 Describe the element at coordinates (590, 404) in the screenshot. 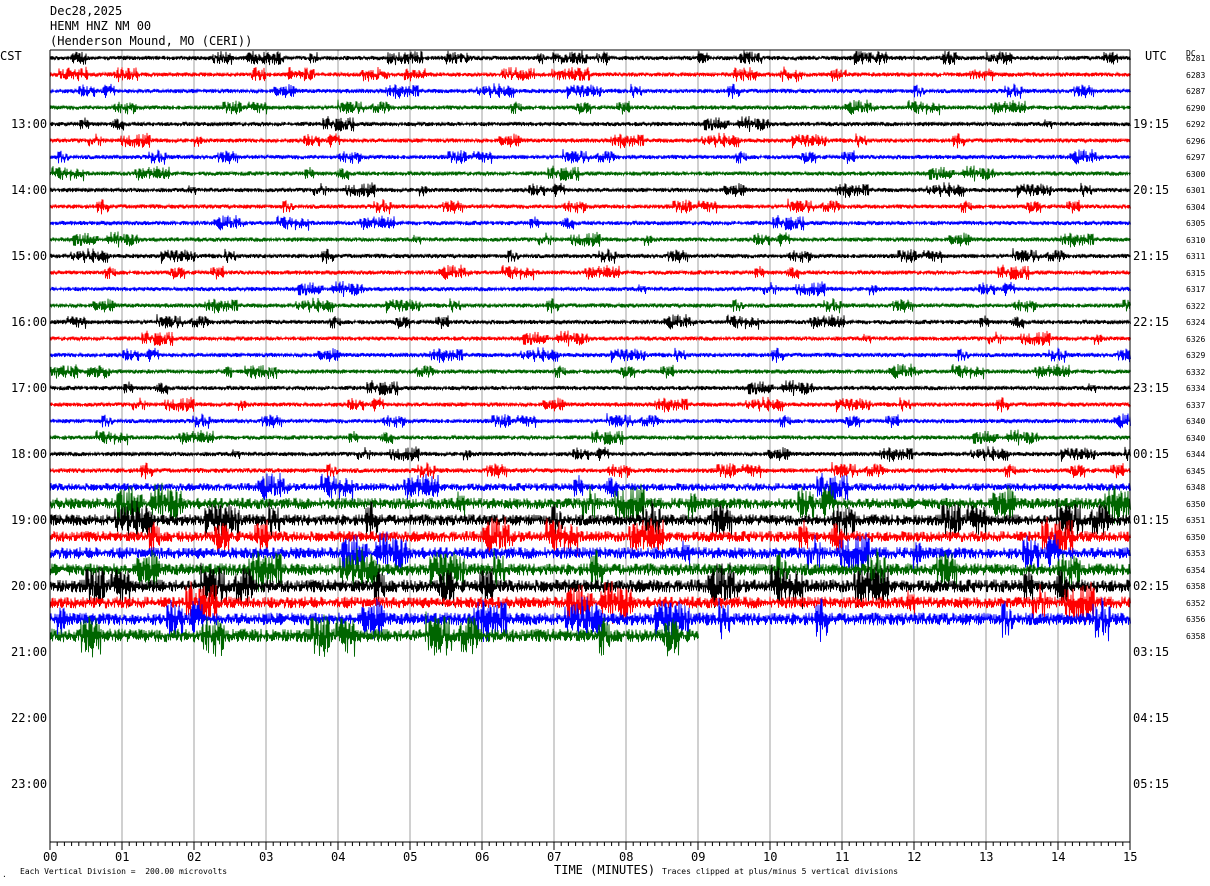

I see `trace-22-red` at that location.